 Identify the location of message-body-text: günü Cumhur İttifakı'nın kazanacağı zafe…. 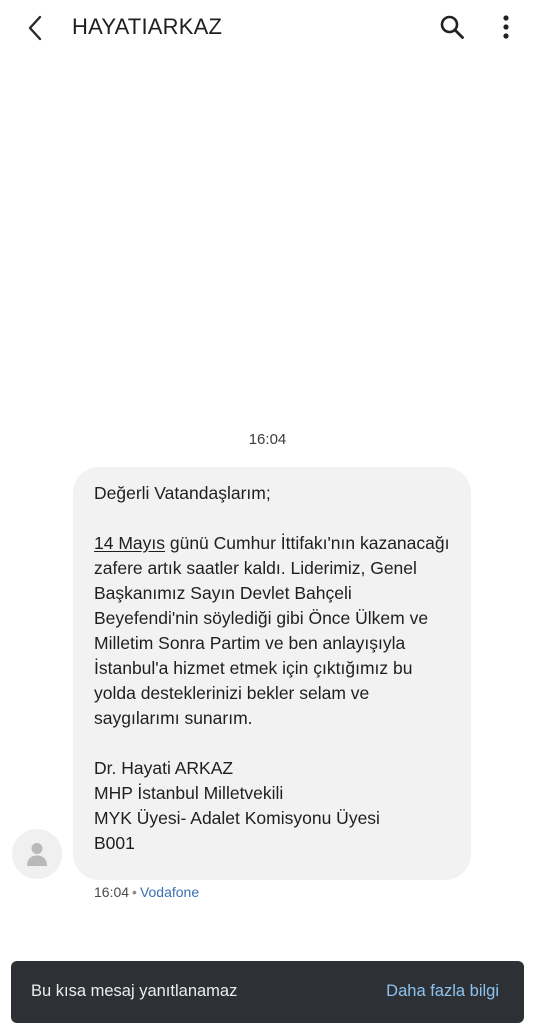
(272, 630).